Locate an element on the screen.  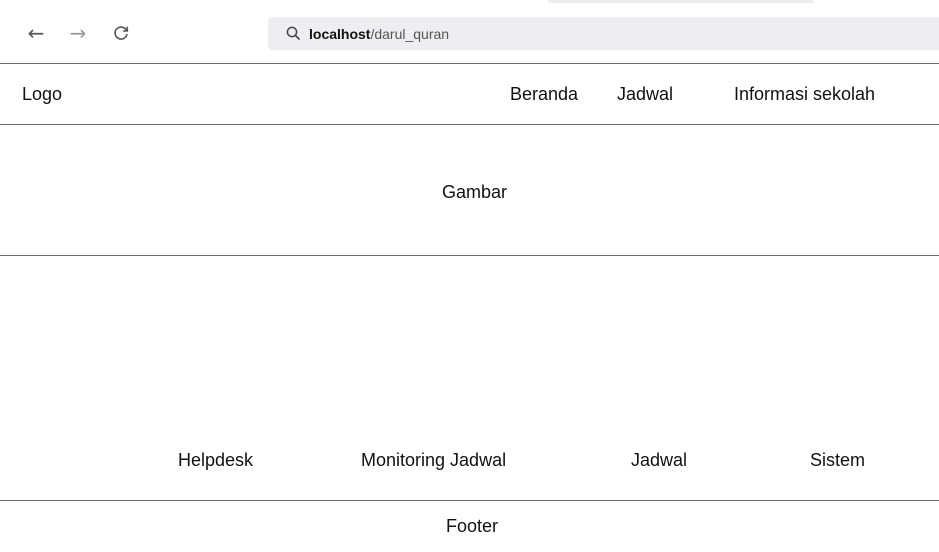
forward-button: → is located at coordinates (78, 33).